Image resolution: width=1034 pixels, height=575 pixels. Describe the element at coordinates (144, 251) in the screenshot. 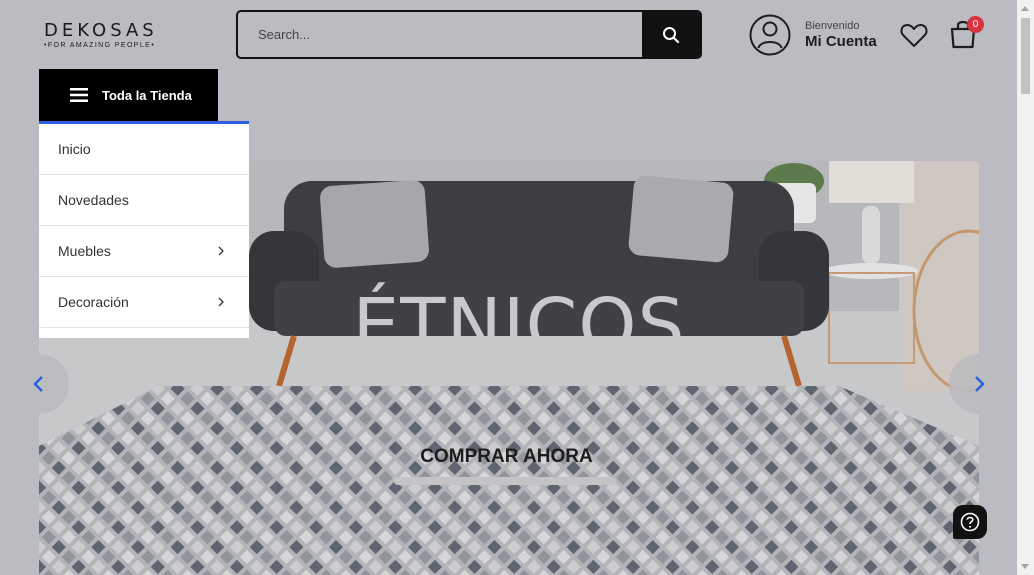

I see `menu-item-muebles: Muebles` at that location.